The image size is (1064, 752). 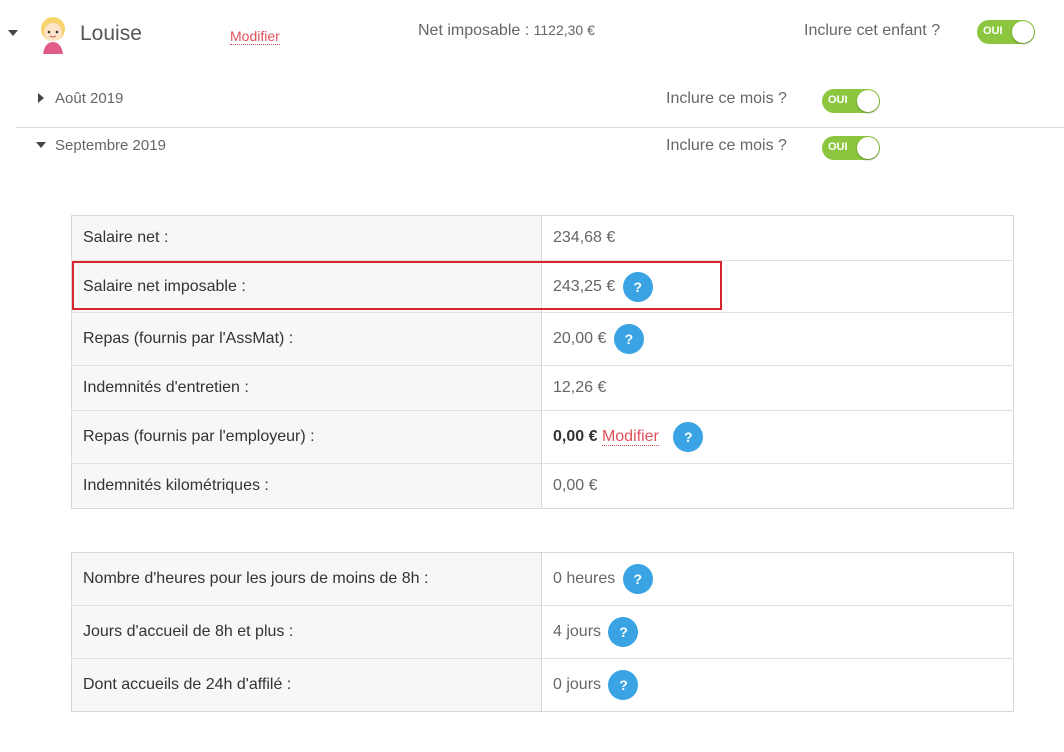 I want to click on expand-month-caret-icon, so click(x=41, y=98).